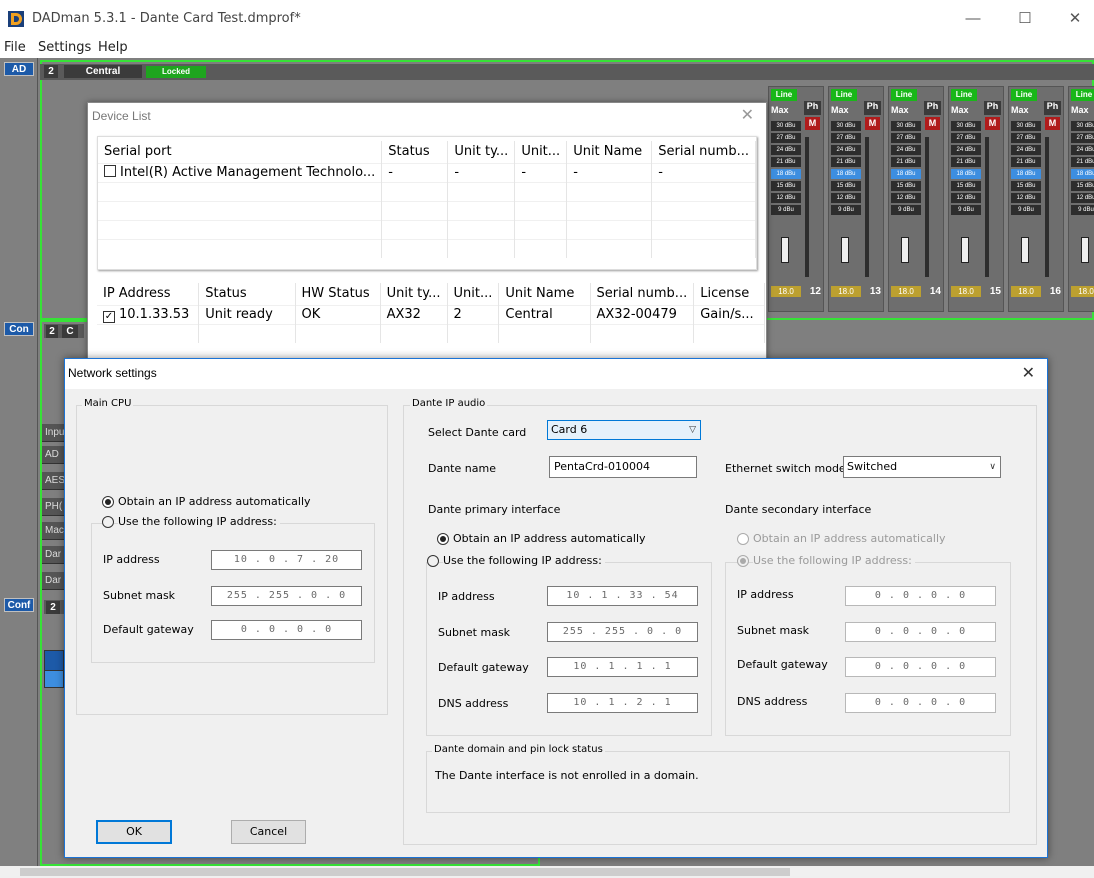  Describe the element at coordinates (1075, 19) in the screenshot. I see `close-button: ✕` at that location.